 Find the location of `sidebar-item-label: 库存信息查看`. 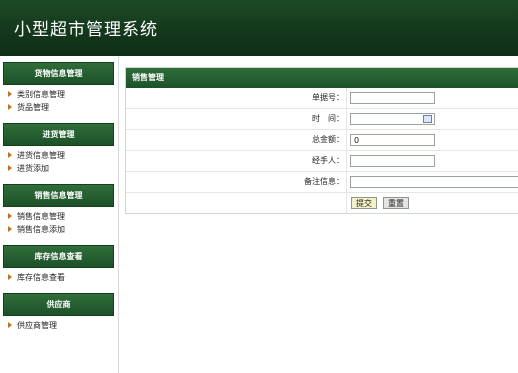

sidebar-item-label: 库存信息查看 is located at coordinates (41, 277).